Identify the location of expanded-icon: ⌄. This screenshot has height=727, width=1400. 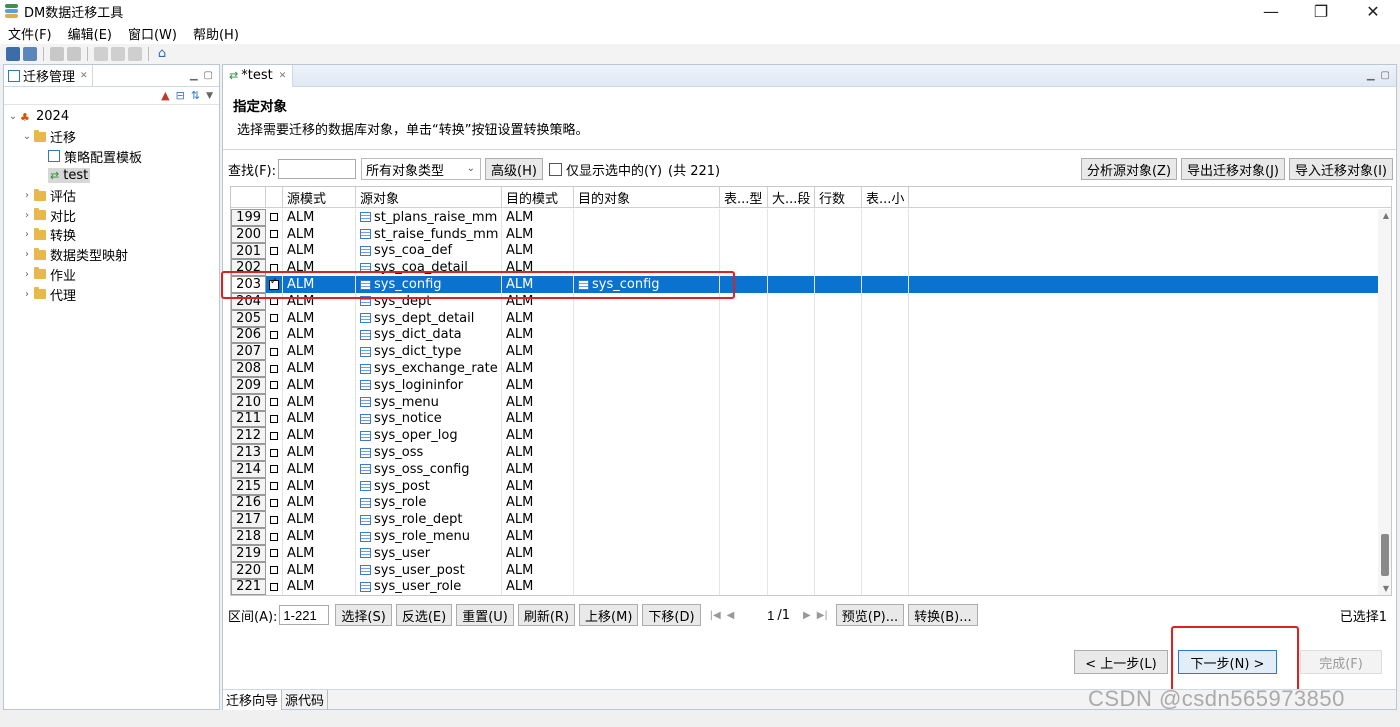
(13, 116).